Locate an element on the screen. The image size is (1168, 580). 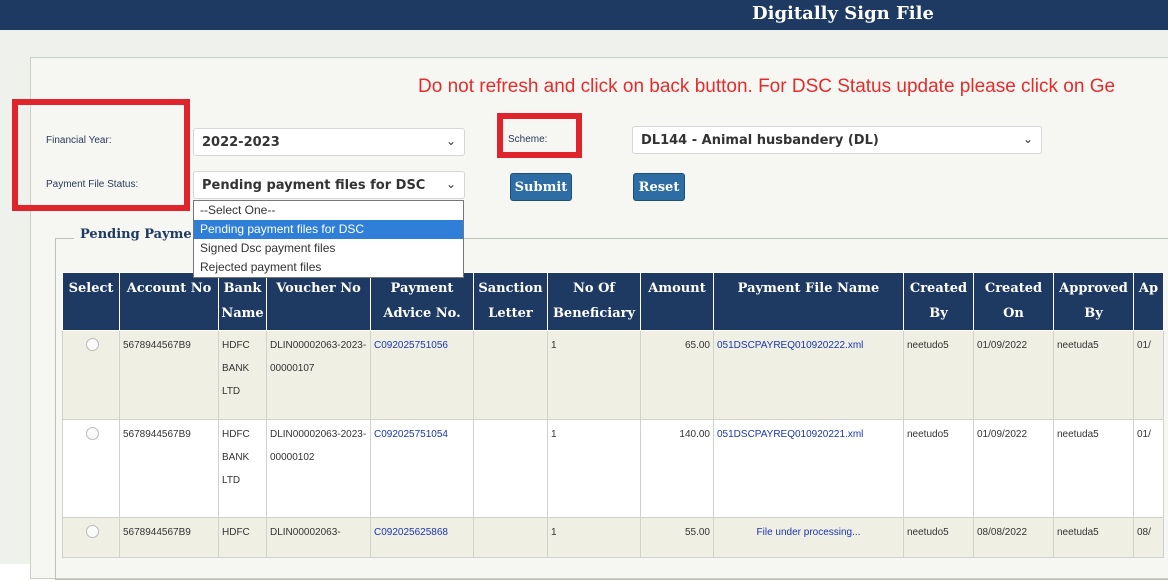
highlight-box-filters is located at coordinates (101, 155).